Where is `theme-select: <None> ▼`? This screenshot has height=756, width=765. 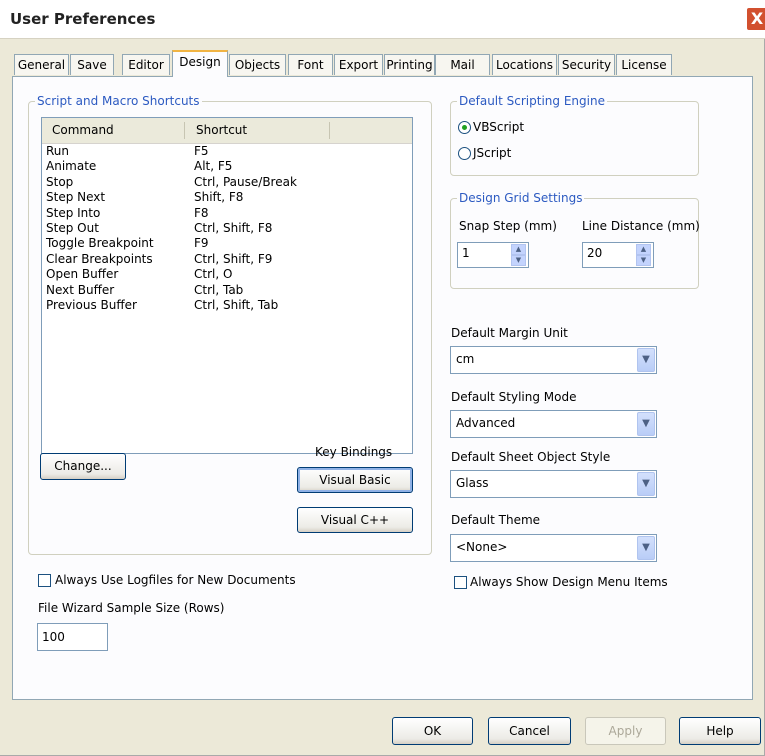 theme-select: <None> ▼ is located at coordinates (553, 548).